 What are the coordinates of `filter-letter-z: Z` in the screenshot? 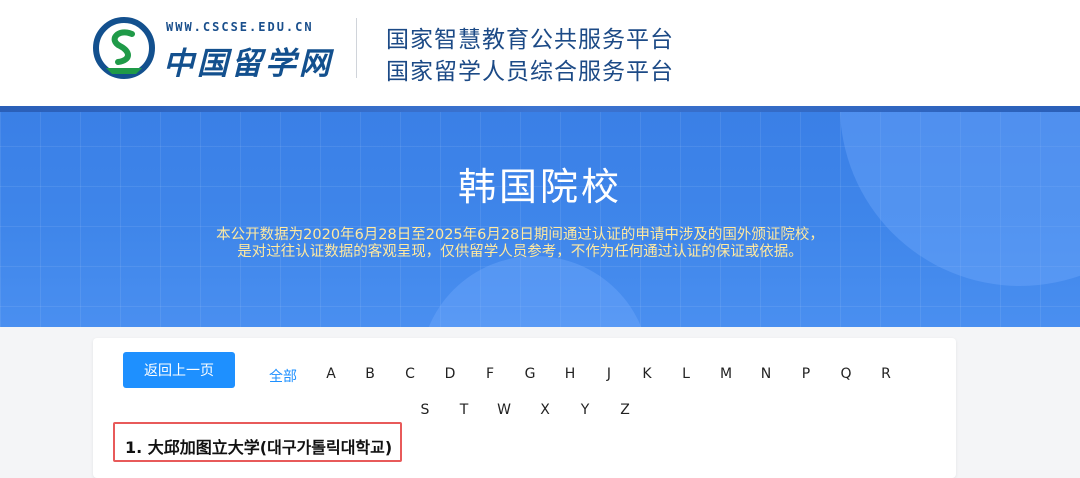 It's located at (625, 410).